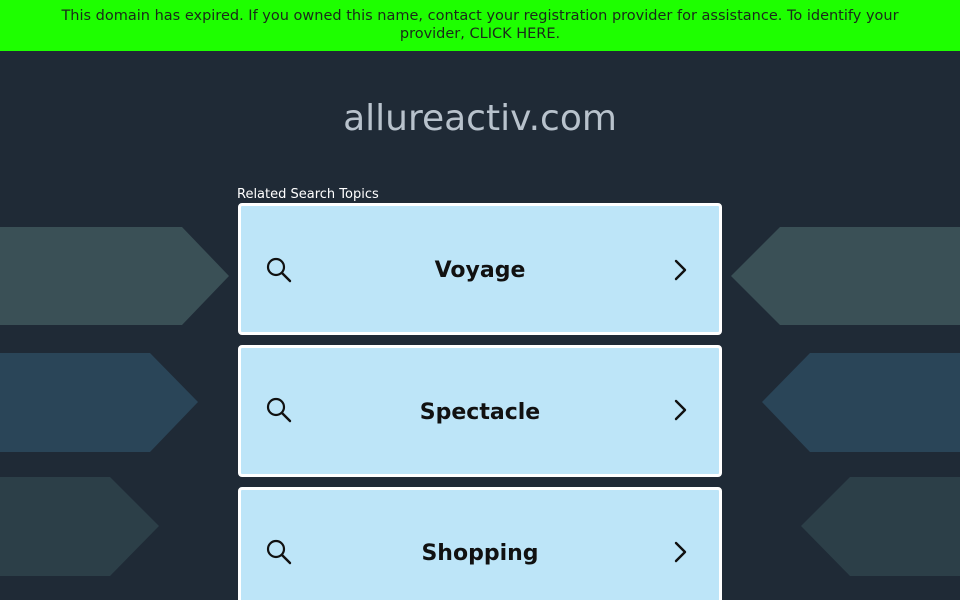  I want to click on domain-name-title: allureactiv.com, so click(480, 118).